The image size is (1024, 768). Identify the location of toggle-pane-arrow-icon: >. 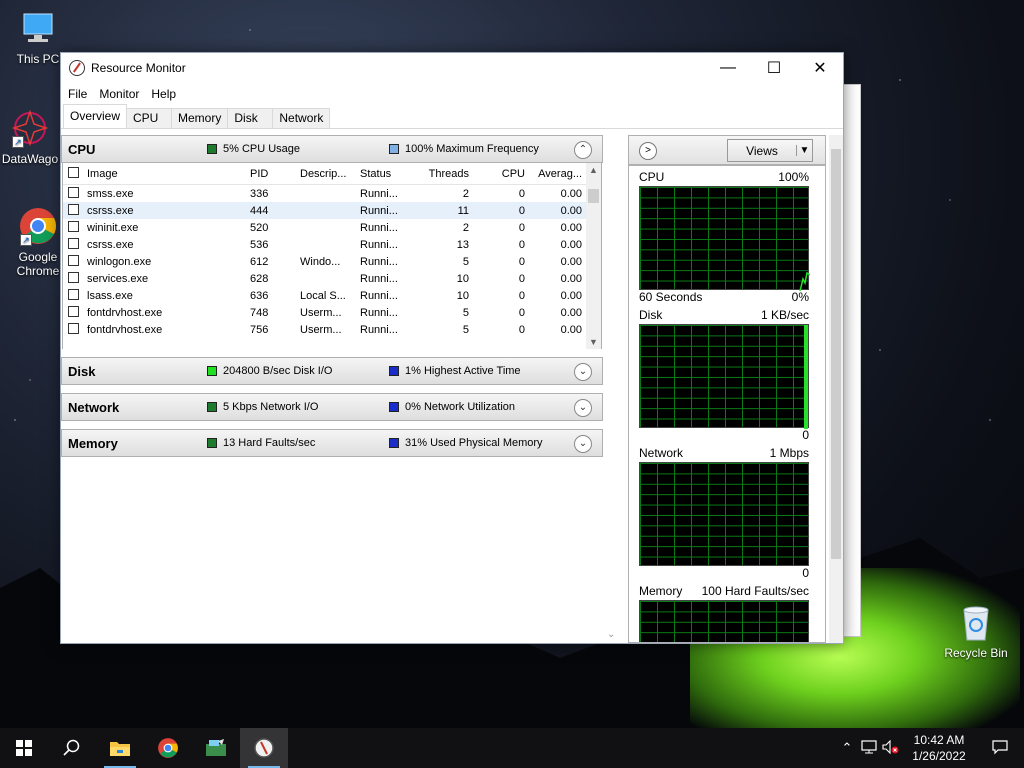
(648, 151).